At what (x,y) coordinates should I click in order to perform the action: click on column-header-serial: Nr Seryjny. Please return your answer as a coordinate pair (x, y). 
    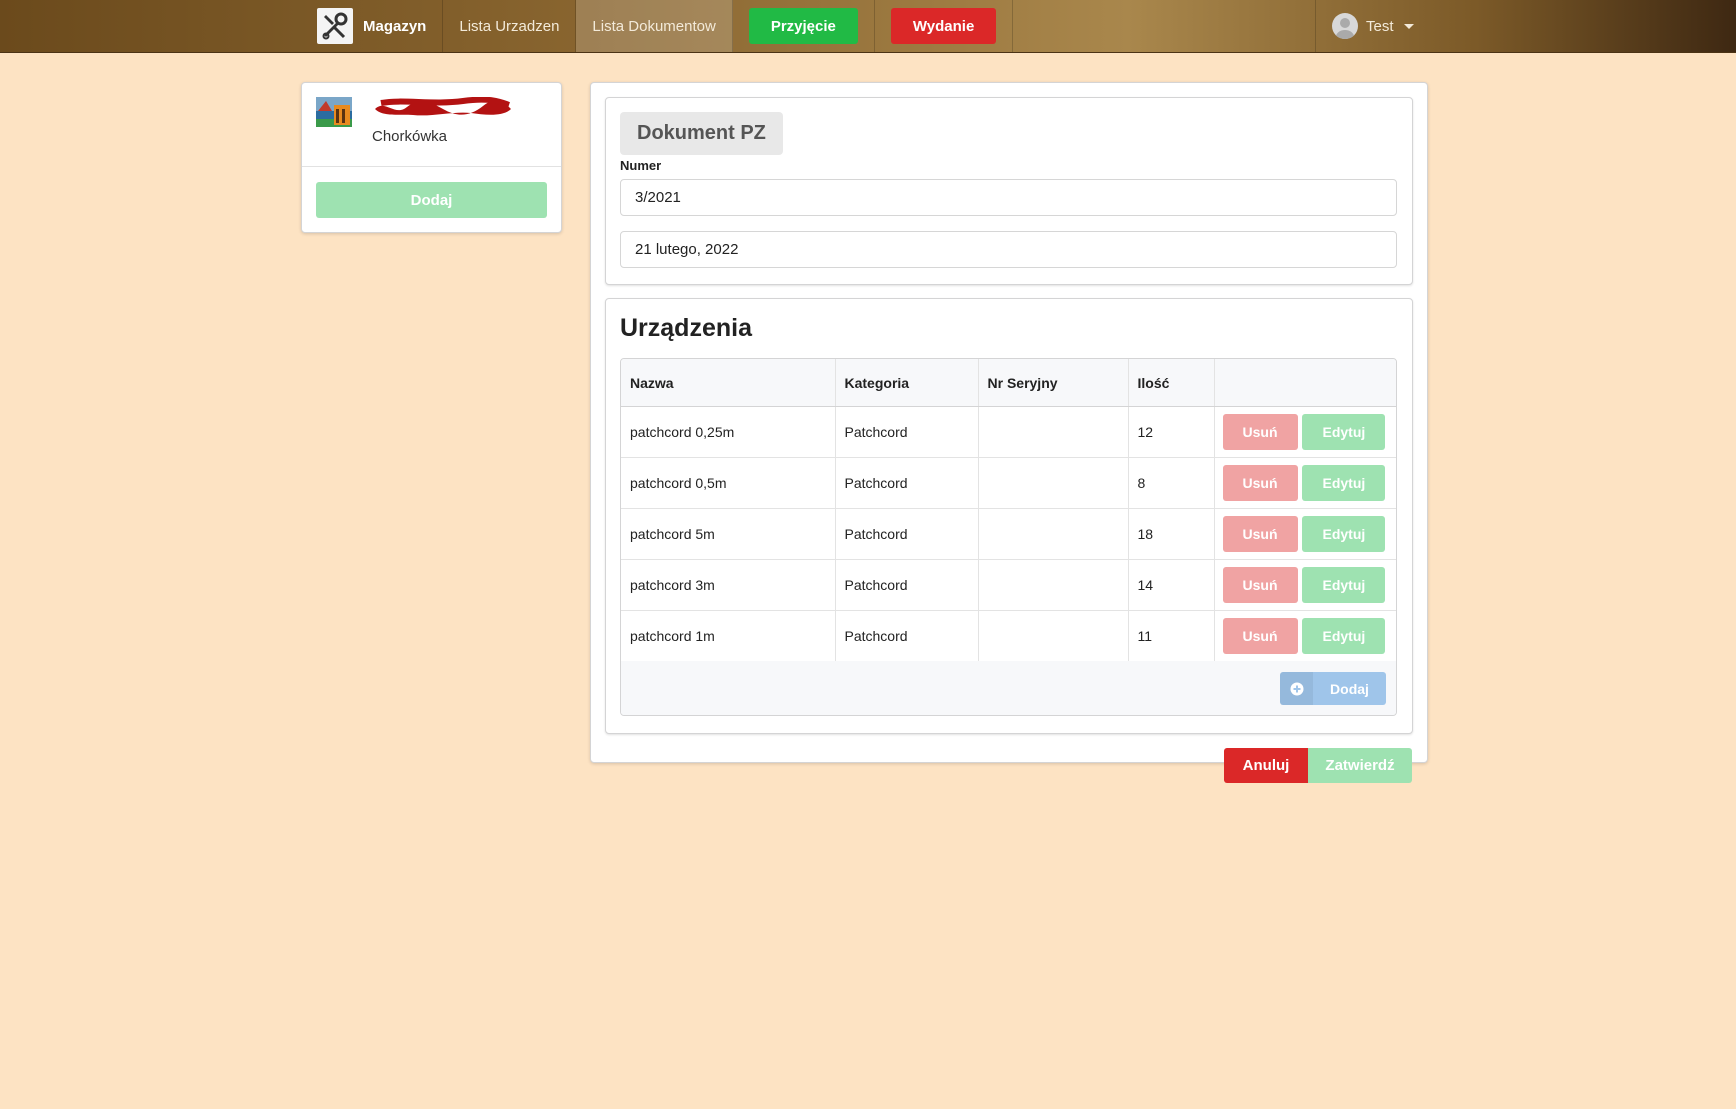
    Looking at the image, I should click on (1053, 383).